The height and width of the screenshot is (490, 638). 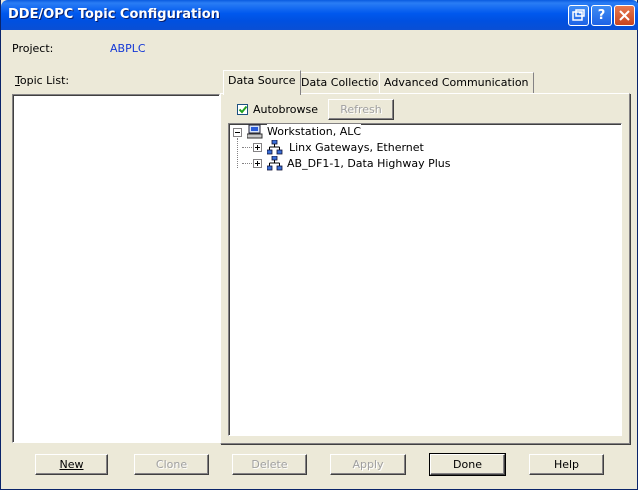 I want to click on tab-data-source: Data Source, so click(x=262, y=82).